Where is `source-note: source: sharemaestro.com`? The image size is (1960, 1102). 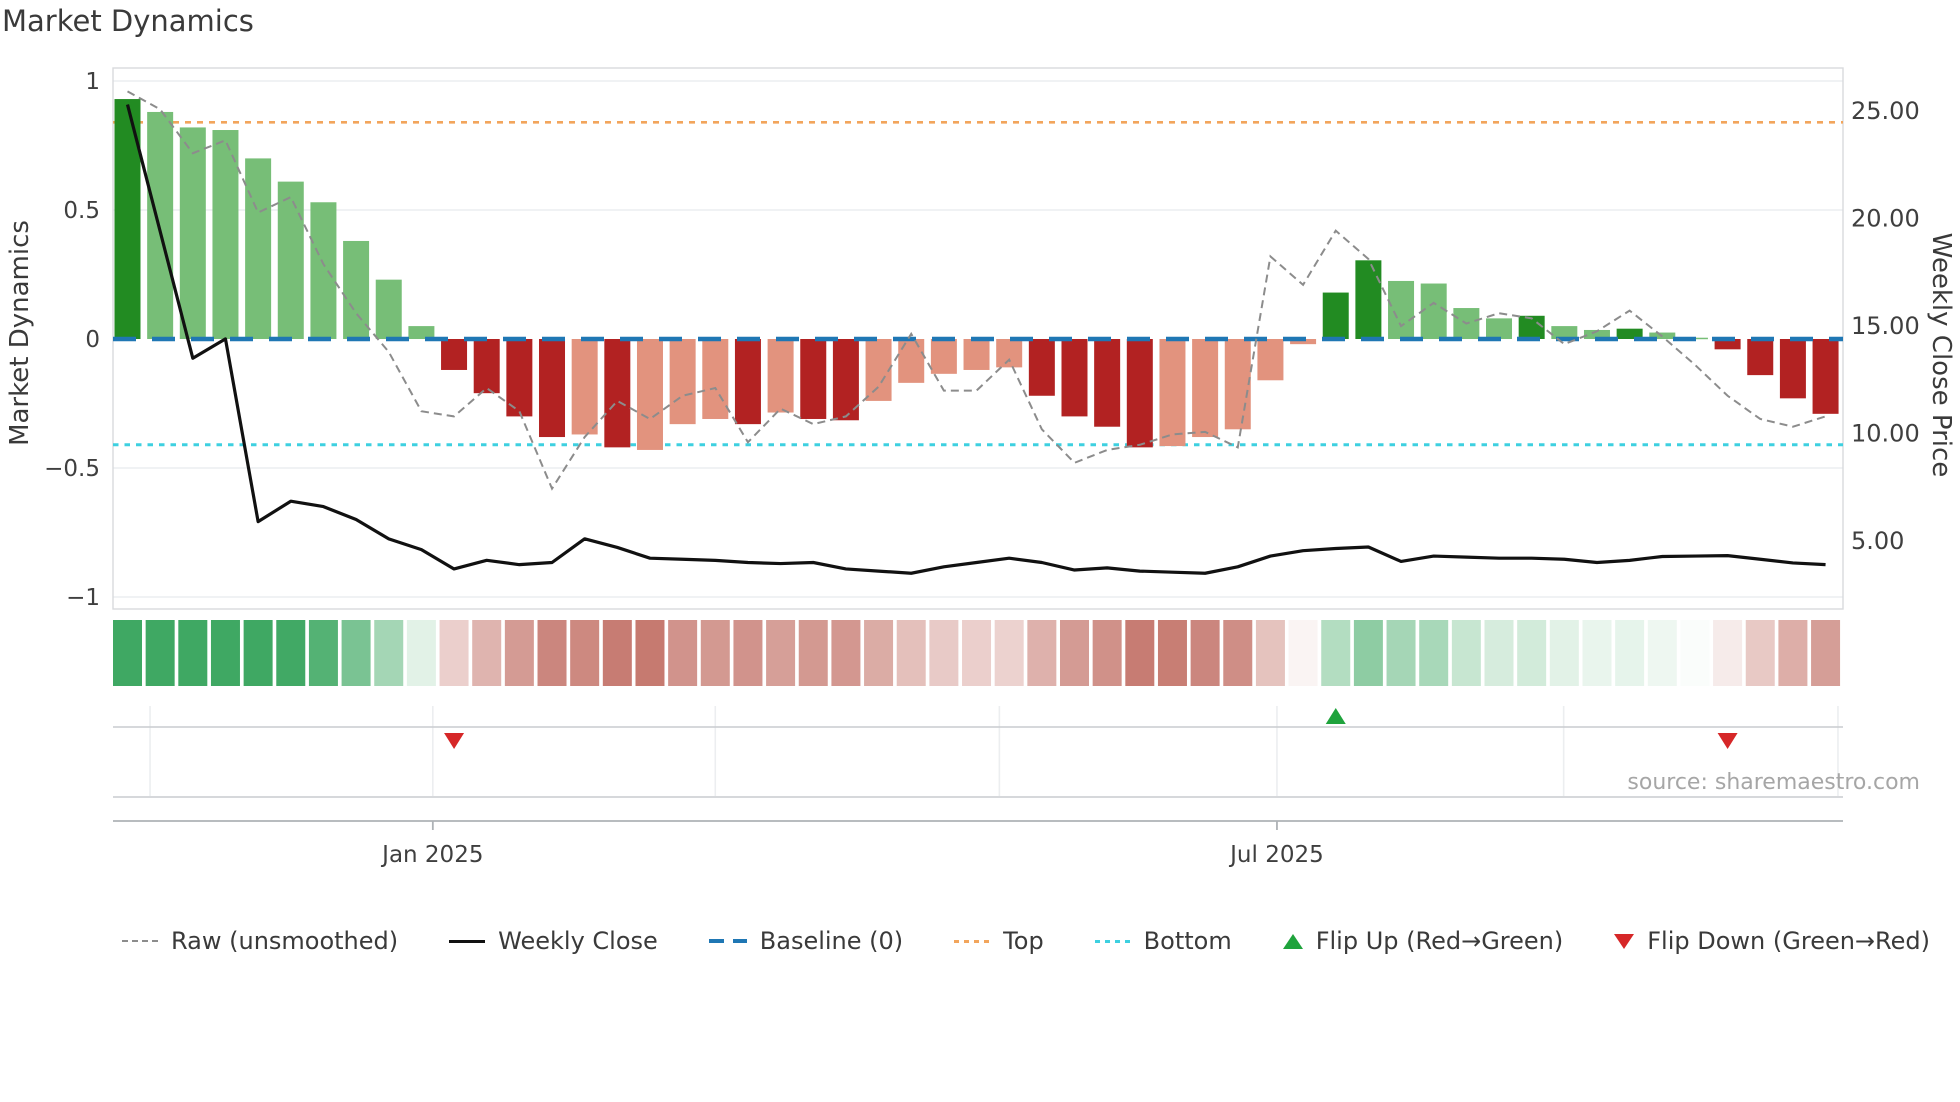 source-note: source: sharemaestro.com is located at coordinates (1773, 782).